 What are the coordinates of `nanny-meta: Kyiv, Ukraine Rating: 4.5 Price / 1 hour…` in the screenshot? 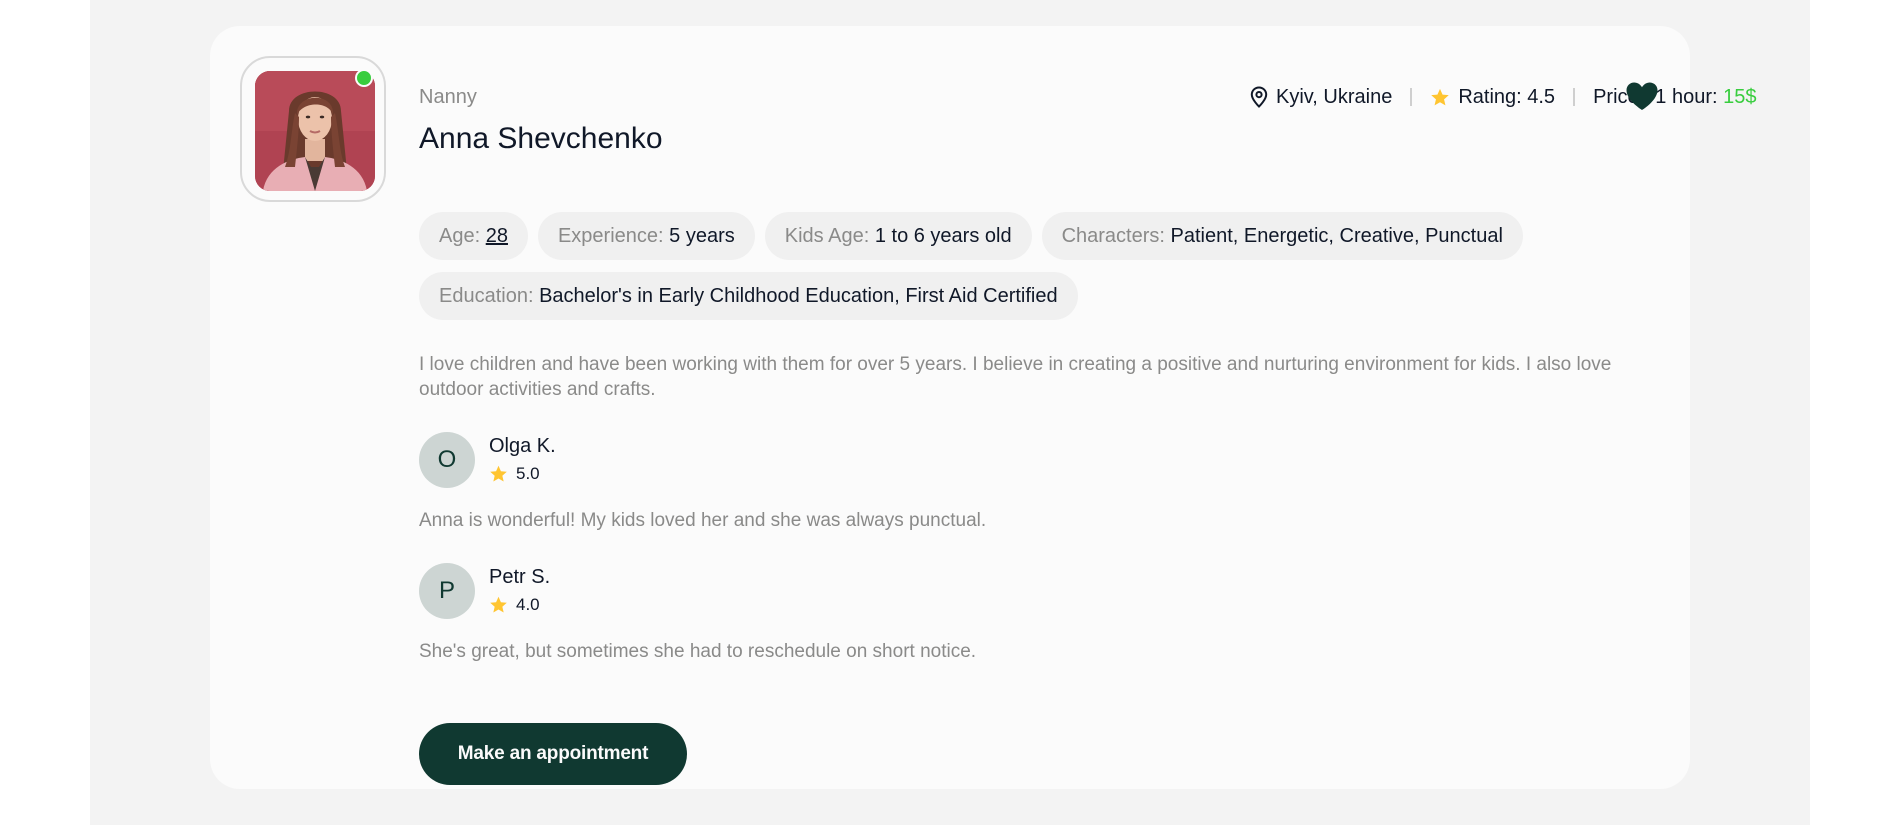 It's located at (1503, 97).